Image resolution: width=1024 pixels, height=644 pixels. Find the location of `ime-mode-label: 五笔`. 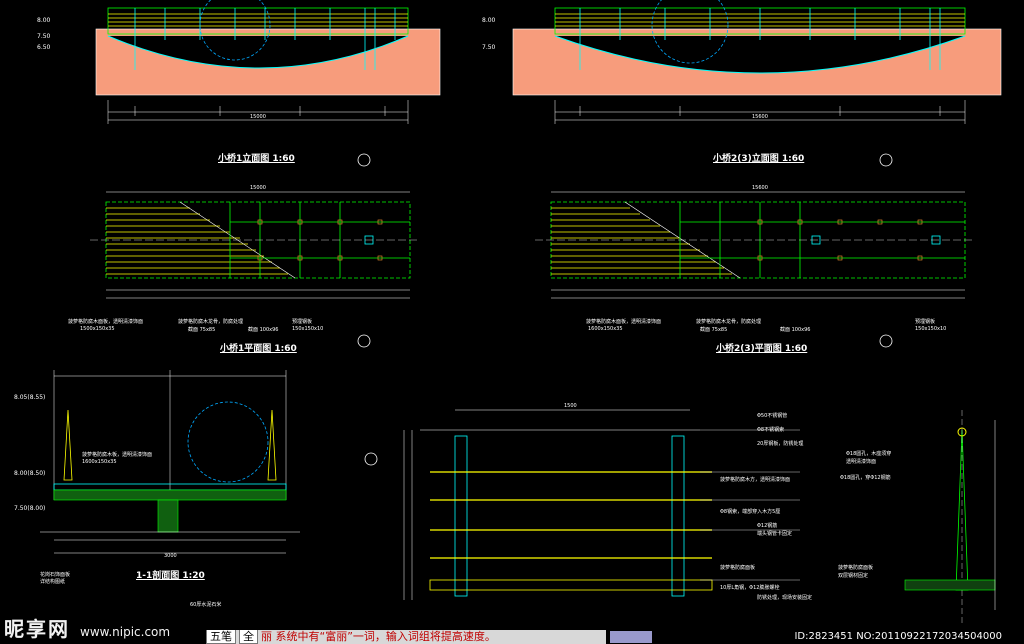

ime-mode-label: 五笔 is located at coordinates (221, 637).